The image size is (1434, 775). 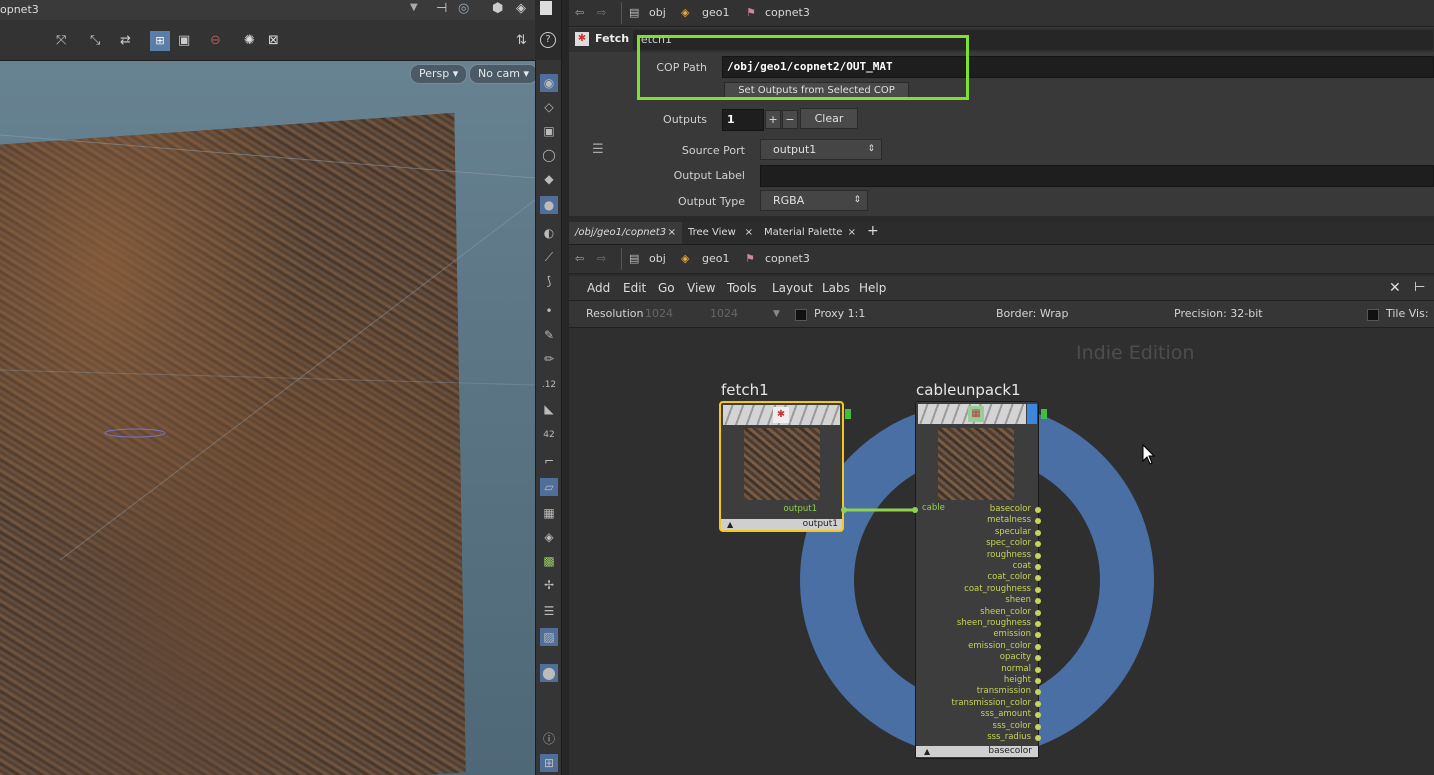 I want to click on net-breadcrumb-copnet3: copnet3, so click(x=787, y=259).